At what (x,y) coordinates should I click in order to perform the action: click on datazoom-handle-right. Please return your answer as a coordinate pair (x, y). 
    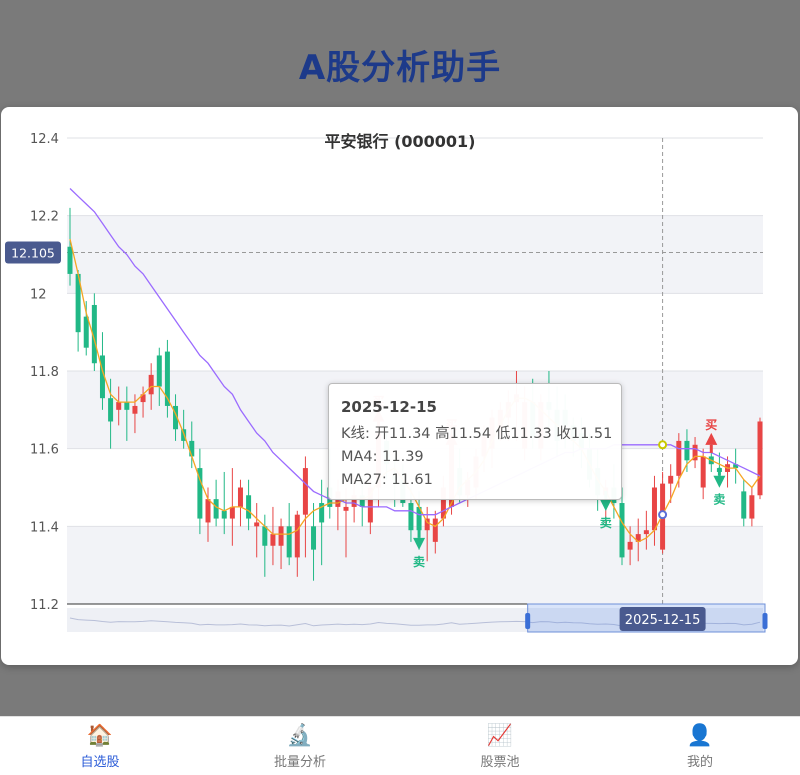
    Looking at the image, I should click on (765, 621).